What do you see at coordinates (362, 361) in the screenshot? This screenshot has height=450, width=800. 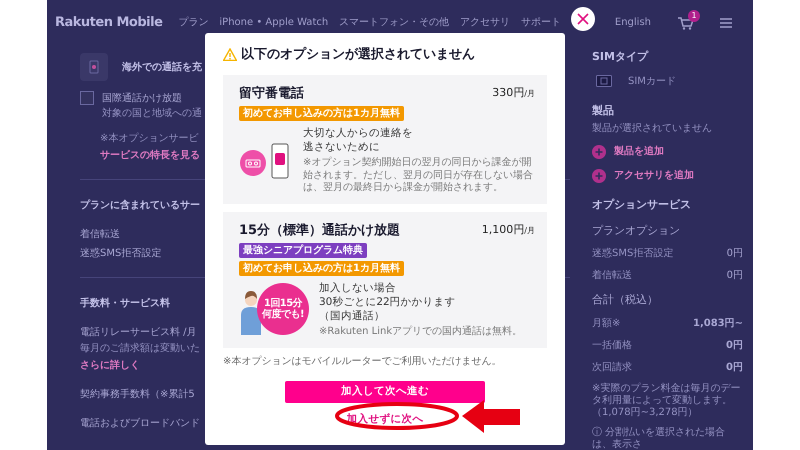 I see `footnote: ※本オプションはモバイルルーターでご利用いただけません。` at bounding box center [362, 361].